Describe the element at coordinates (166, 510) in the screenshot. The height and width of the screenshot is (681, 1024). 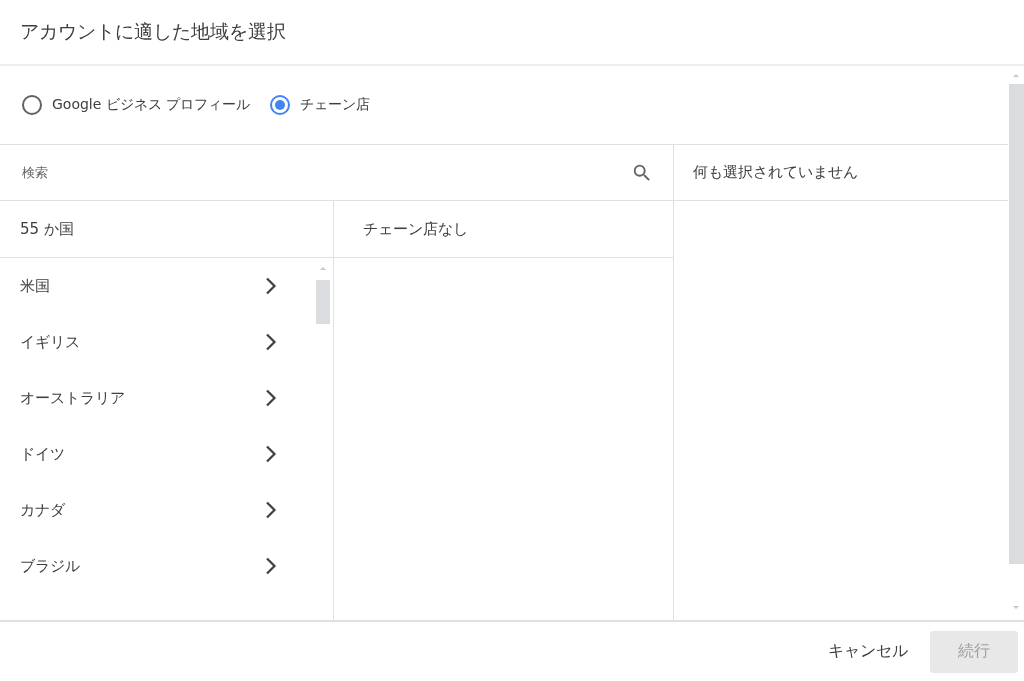
I see `country-item: カナダ` at that location.